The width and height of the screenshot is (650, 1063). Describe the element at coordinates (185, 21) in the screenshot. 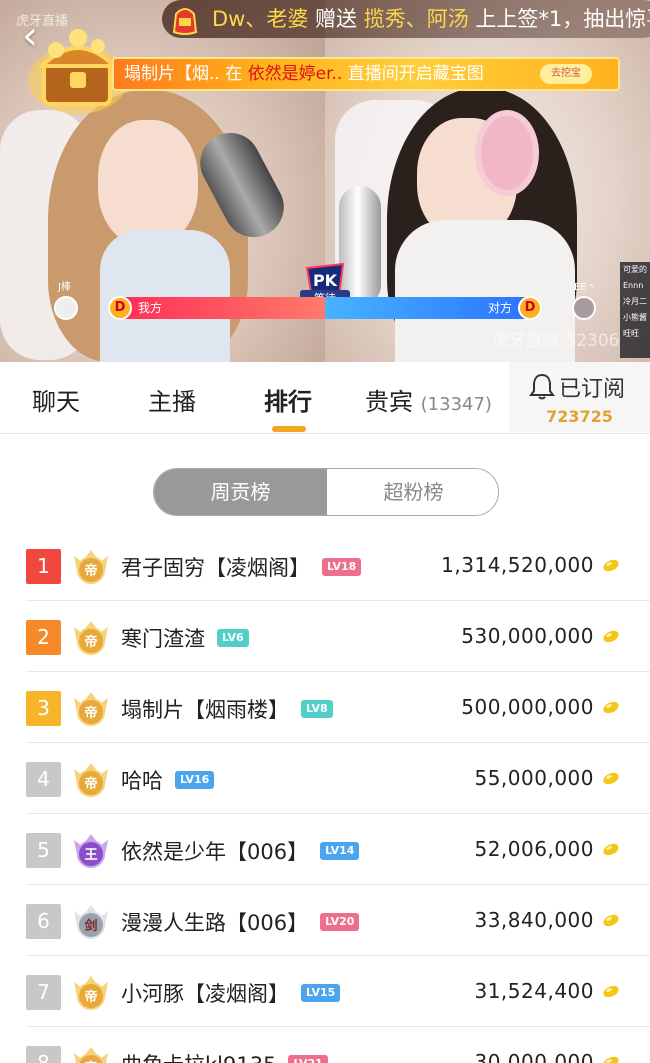

I see `gift-lucky-bag-icon` at that location.